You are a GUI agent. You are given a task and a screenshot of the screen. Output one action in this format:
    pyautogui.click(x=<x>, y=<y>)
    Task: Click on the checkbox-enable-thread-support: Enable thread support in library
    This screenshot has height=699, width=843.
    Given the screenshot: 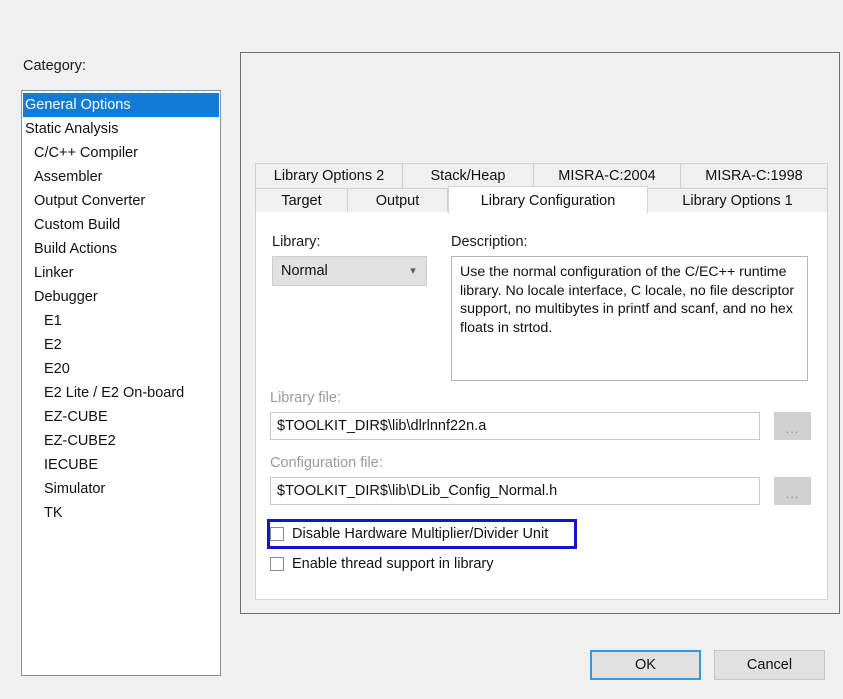 What is the action you would take?
    pyautogui.click(x=382, y=564)
    